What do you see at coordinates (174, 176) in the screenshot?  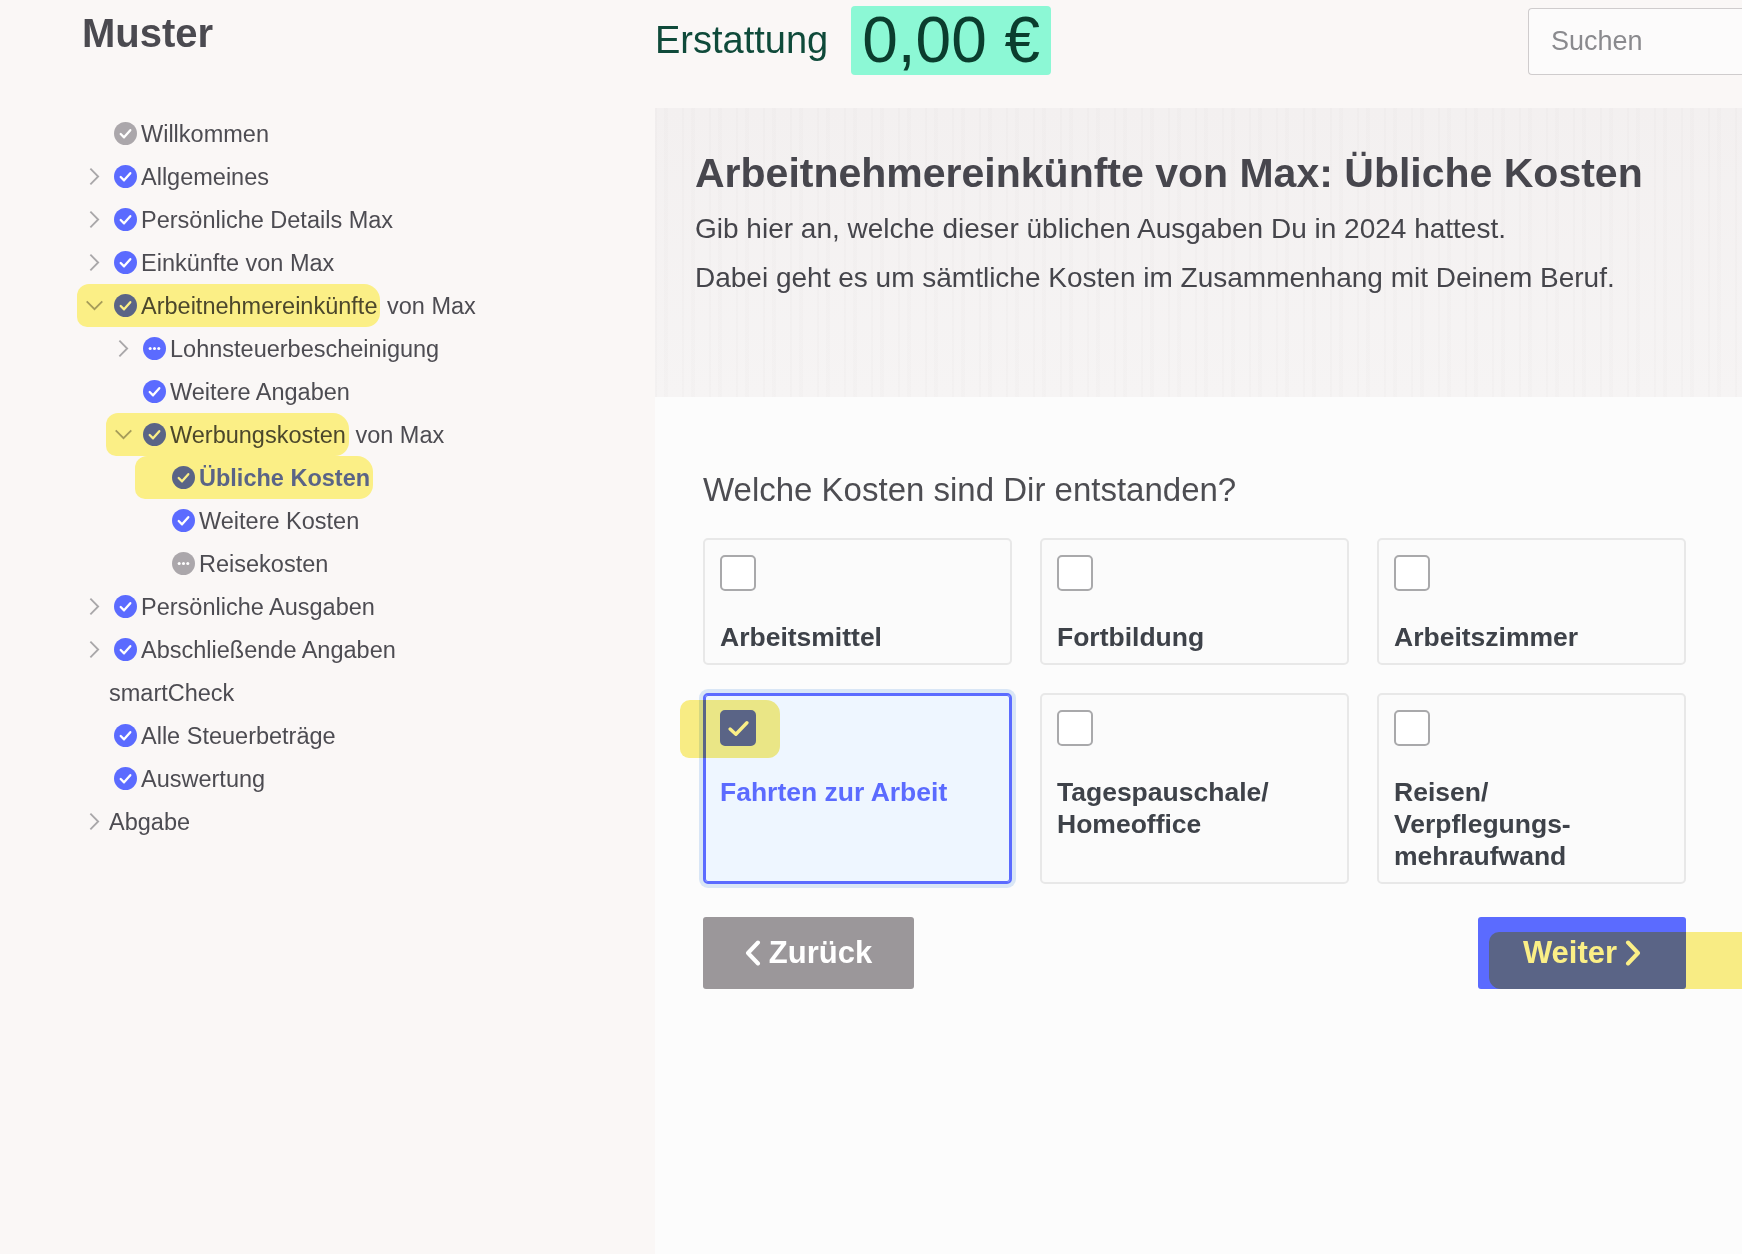 I see `sidebar-link: Allgemeines` at bounding box center [174, 176].